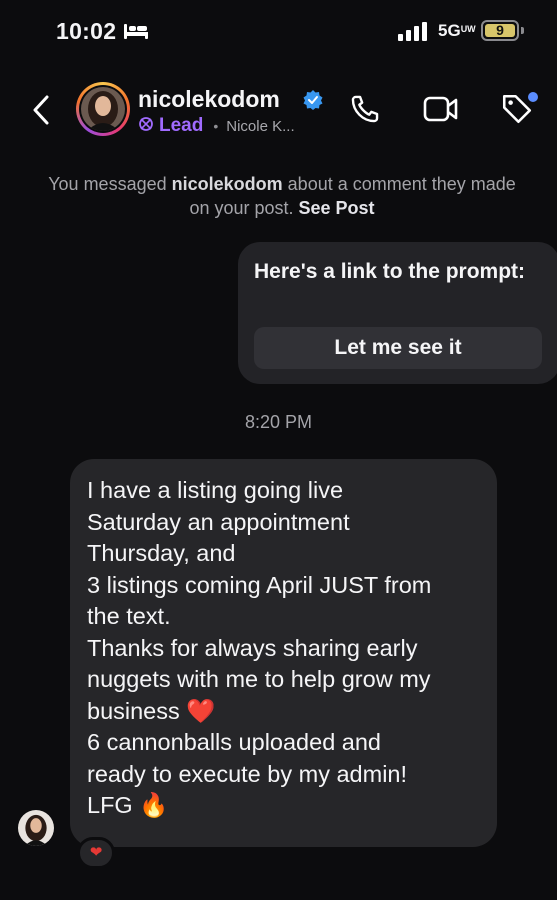 The width and height of the screenshot is (557, 900). I want to click on avatar-photo, so click(103, 109).